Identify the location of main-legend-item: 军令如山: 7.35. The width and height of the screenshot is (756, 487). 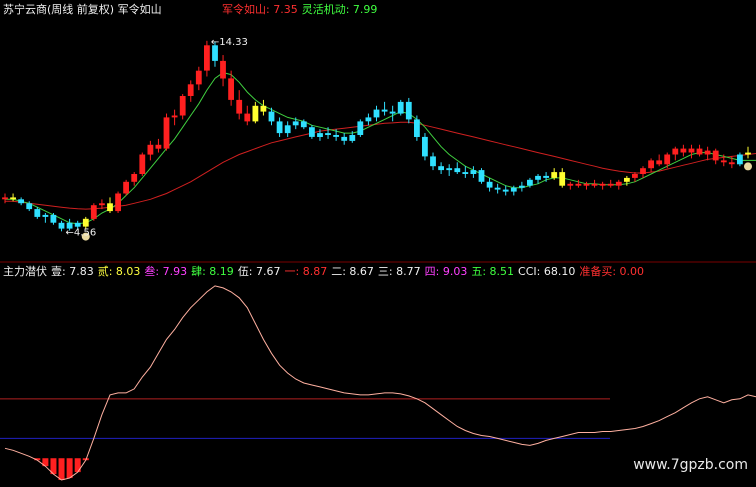
(260, 9).